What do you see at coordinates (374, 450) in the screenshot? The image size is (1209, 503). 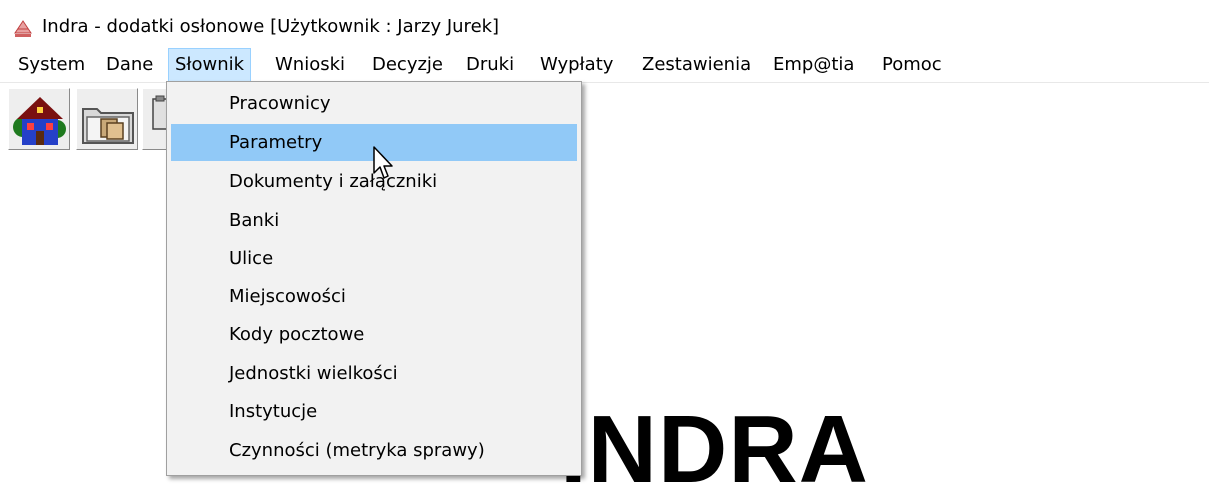 I see `menu-item-czynnosci: Czynności (metryka sprawy)` at bounding box center [374, 450].